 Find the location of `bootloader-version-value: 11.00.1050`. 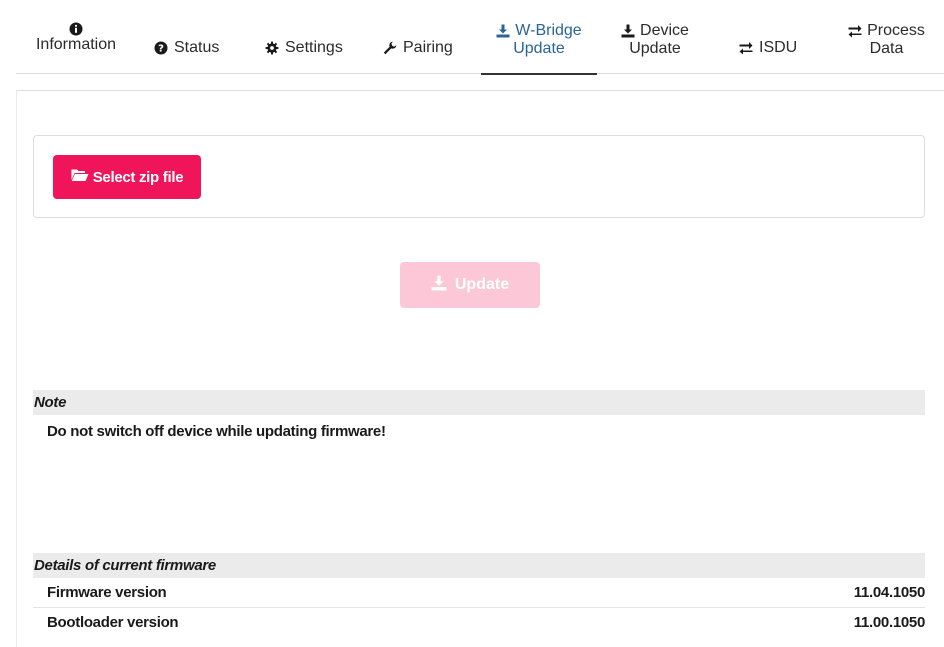

bootloader-version-value: 11.00.1050 is located at coordinates (889, 622).